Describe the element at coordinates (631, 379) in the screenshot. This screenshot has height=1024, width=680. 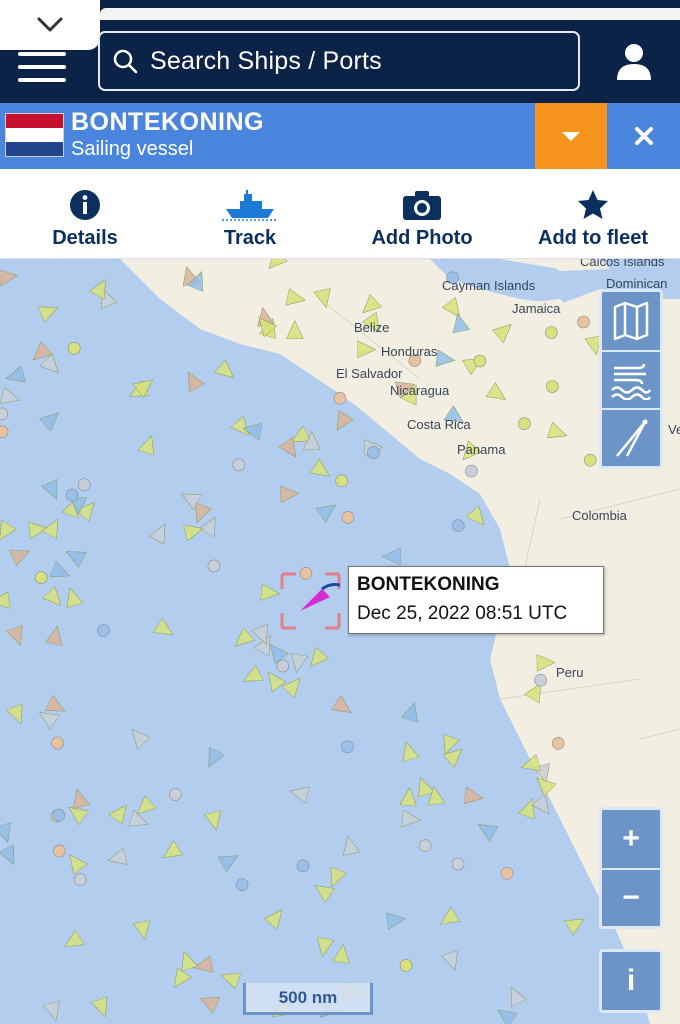
I see `weather-layer-button` at that location.